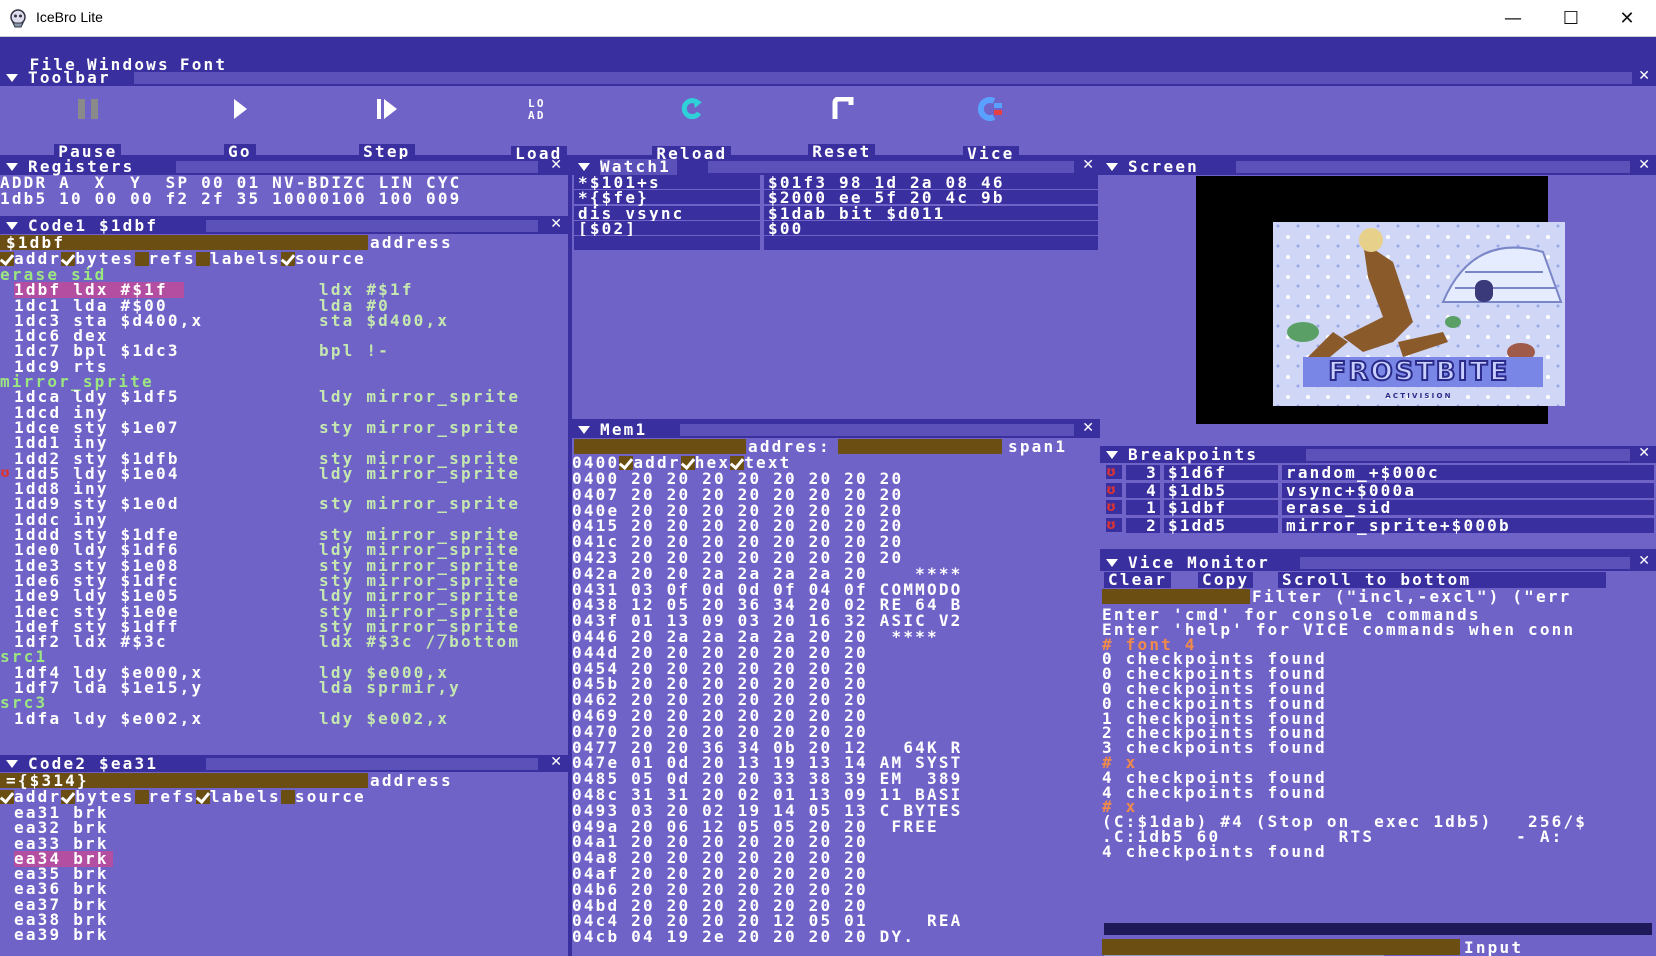  What do you see at coordinates (230, 199) in the screenshot?
I see `registers-values: 1db5 10 00 00 f2 2f 35 10000100 100 009` at bounding box center [230, 199].